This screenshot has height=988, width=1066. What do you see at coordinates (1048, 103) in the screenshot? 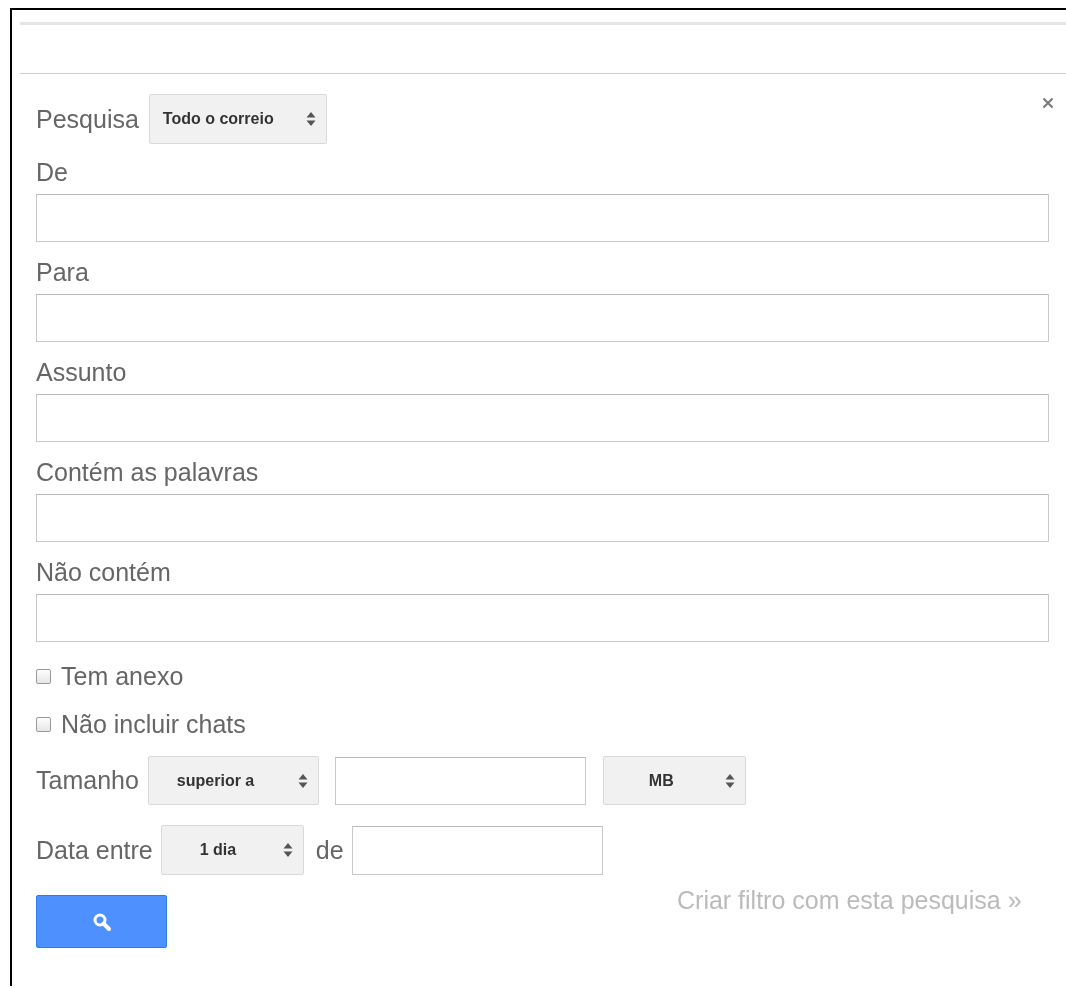
I see `close-icon` at bounding box center [1048, 103].